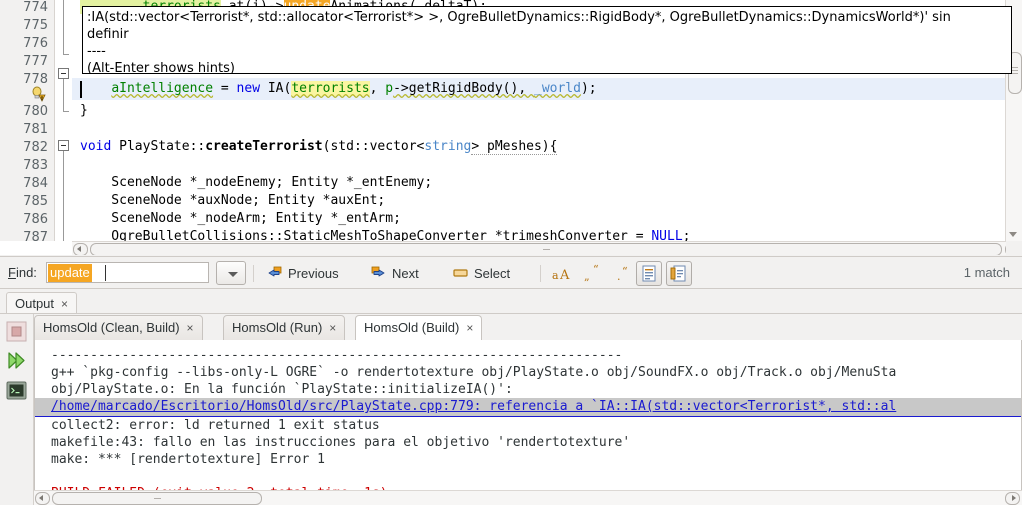  Describe the element at coordinates (461, 273) in the screenshot. I see `select-icon` at that location.